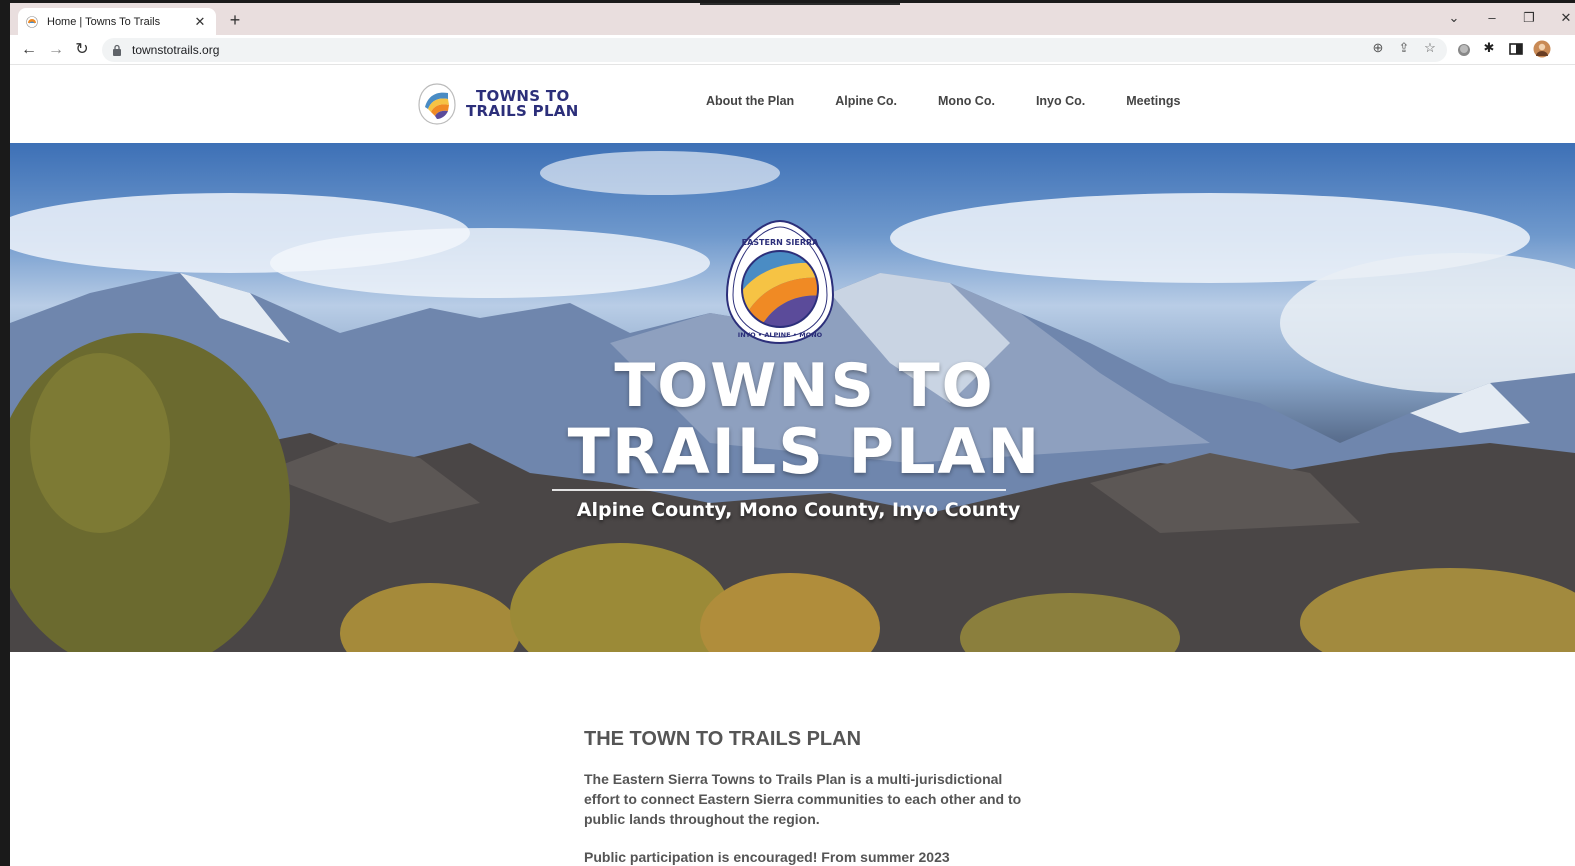  I want to click on reload-icon: ↻, so click(82, 50).